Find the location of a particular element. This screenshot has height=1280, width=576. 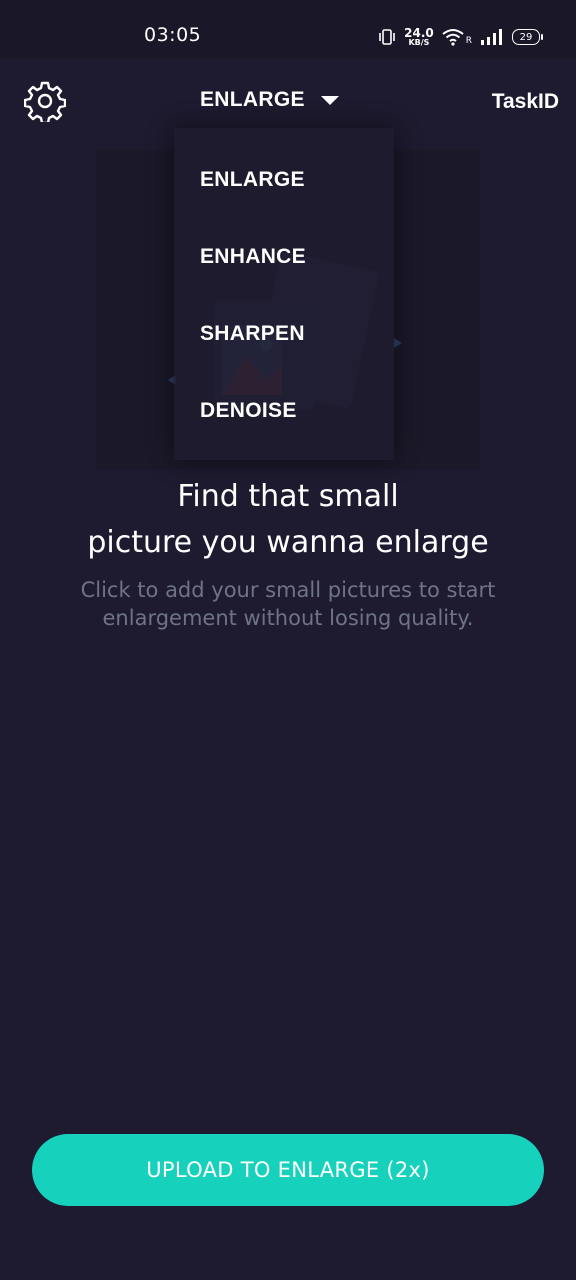

status-bar: 03:05 24.0 KB/S R 29 is located at coordinates (288, 29).